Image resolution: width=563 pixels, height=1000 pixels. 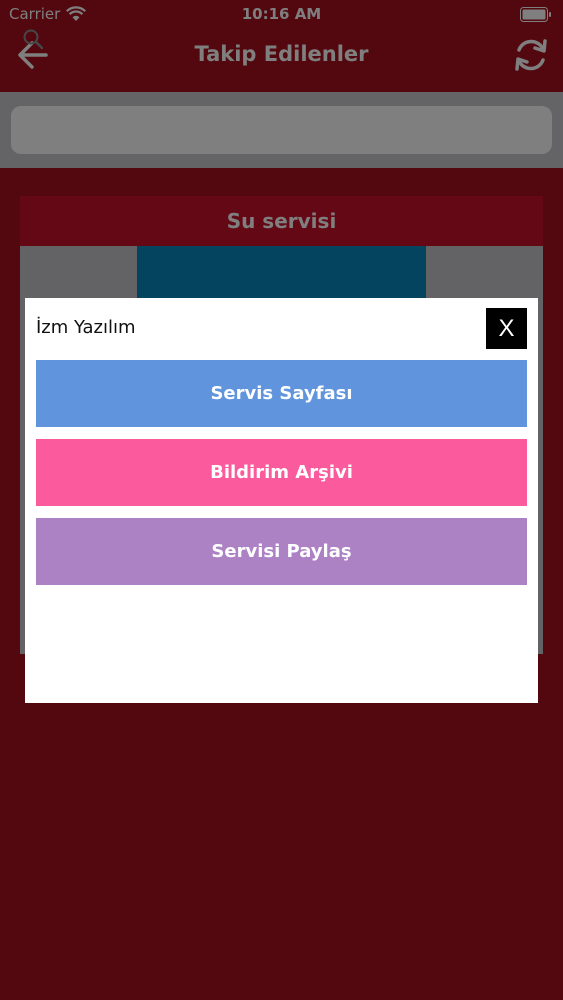 I want to click on modal-title: İzm Yazılım, so click(x=86, y=327).